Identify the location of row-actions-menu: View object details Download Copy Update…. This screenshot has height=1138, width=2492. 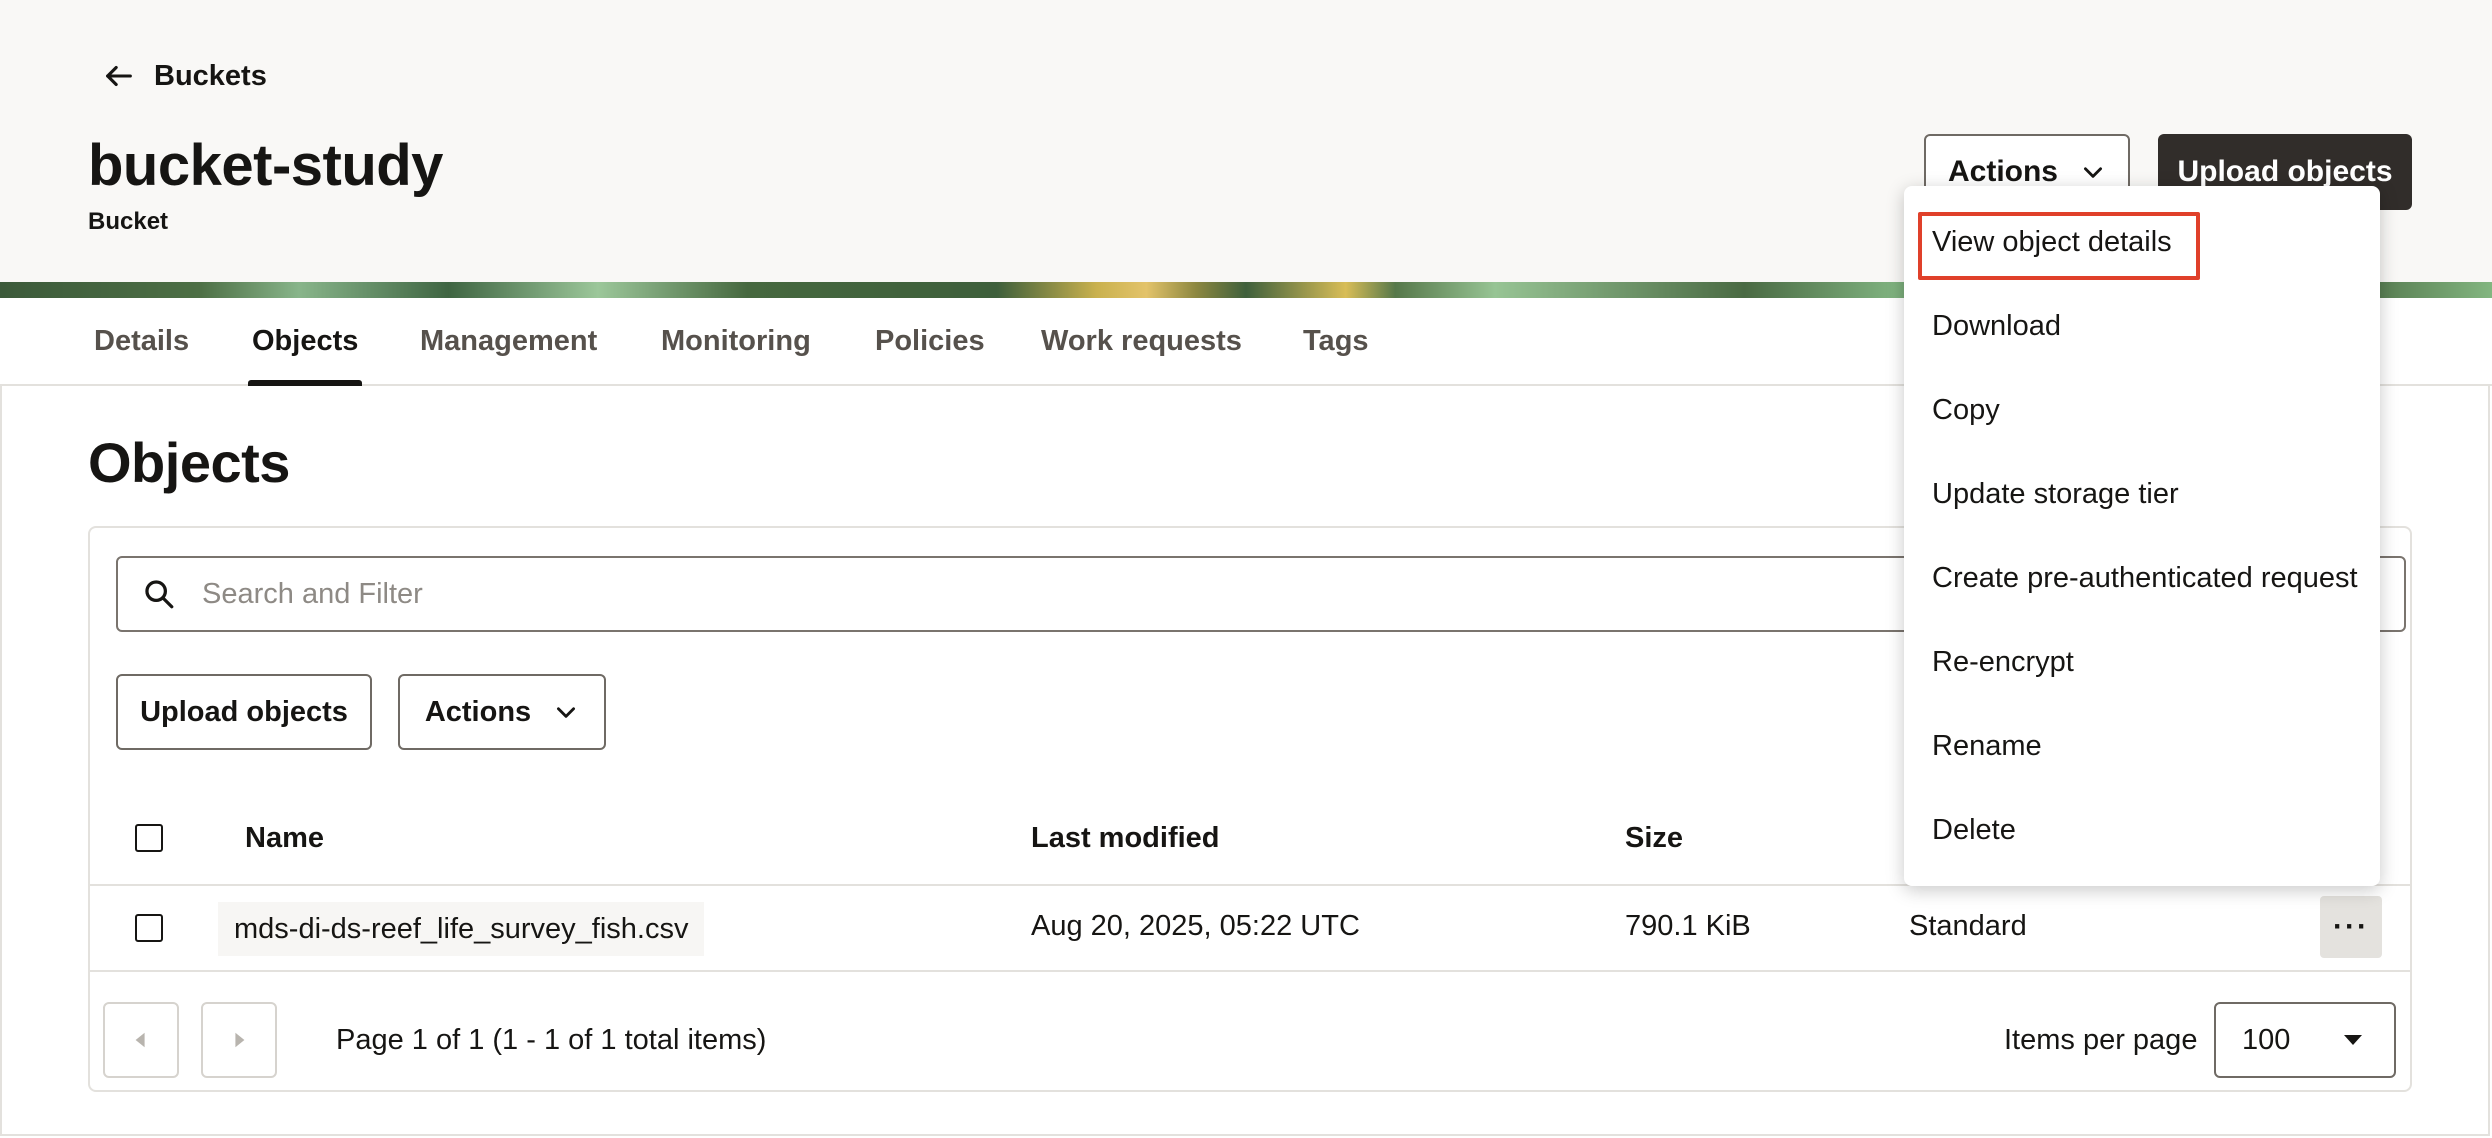
(2142, 536).